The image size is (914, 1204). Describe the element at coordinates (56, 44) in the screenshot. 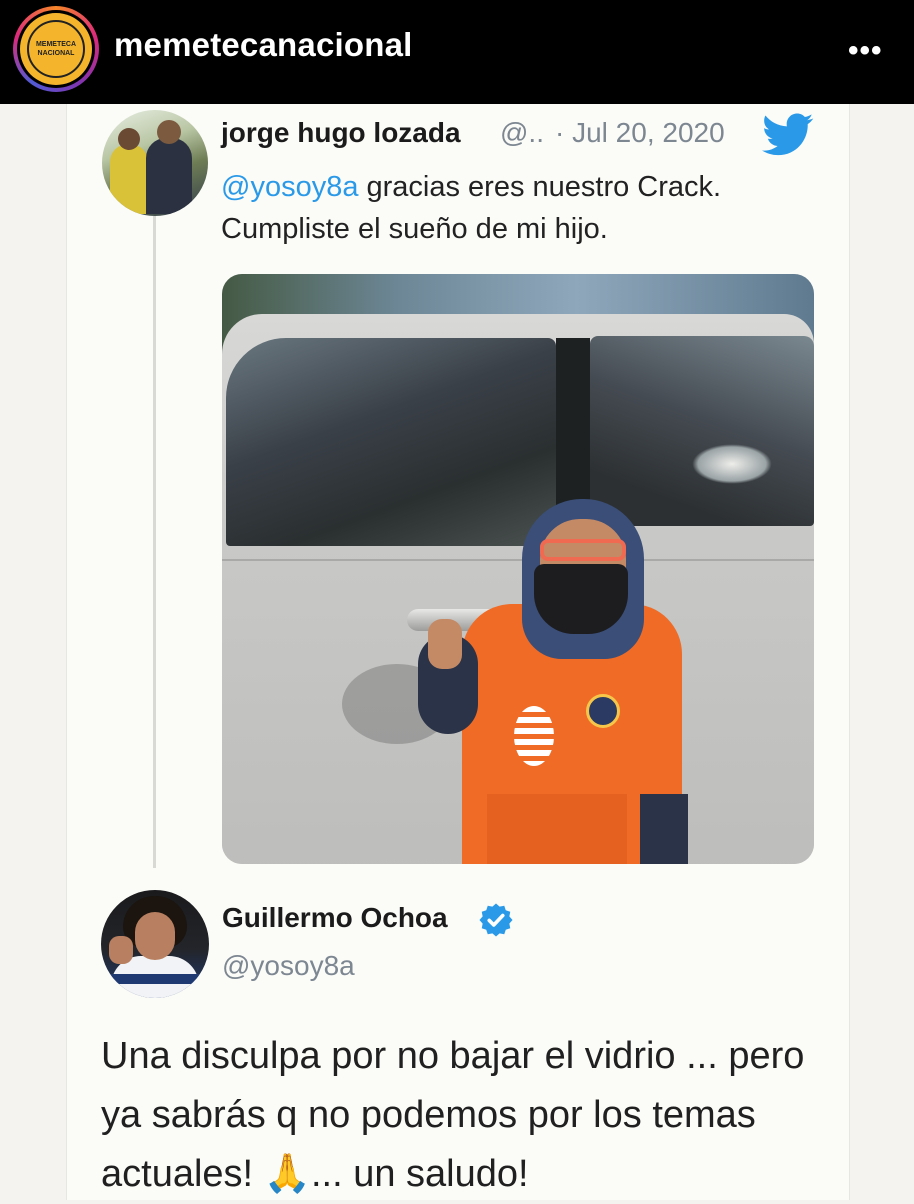

I see `logo-text-line1: MEMETECA` at that location.